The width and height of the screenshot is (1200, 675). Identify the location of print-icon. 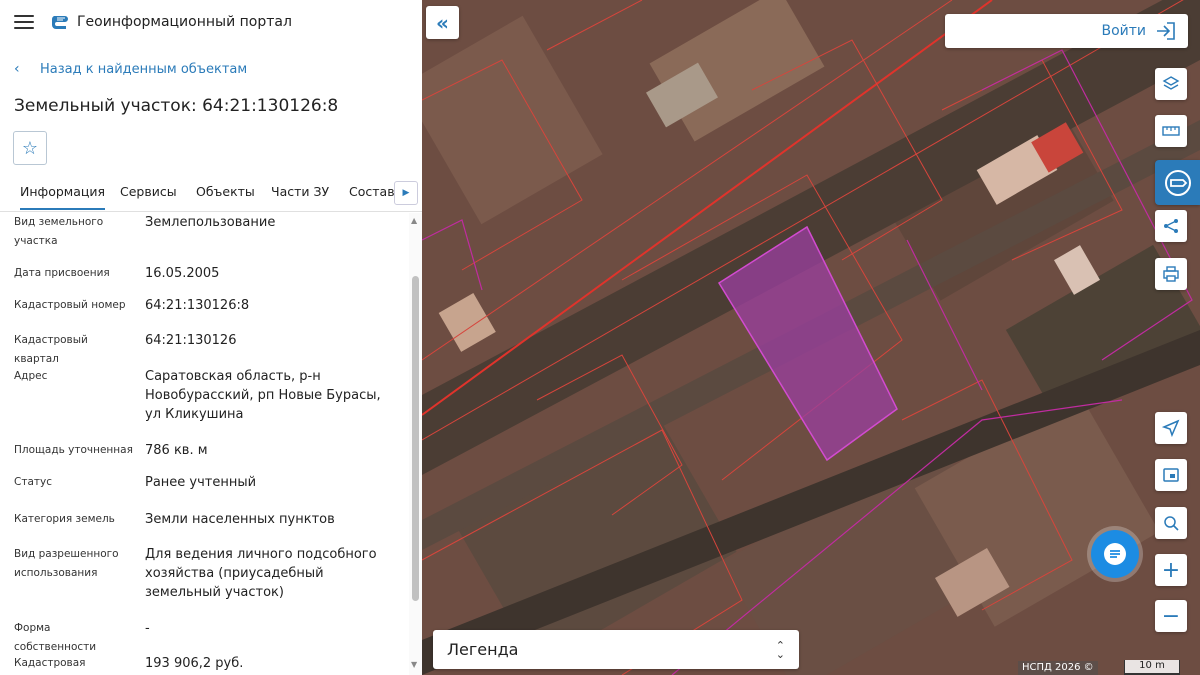
(1171, 274).